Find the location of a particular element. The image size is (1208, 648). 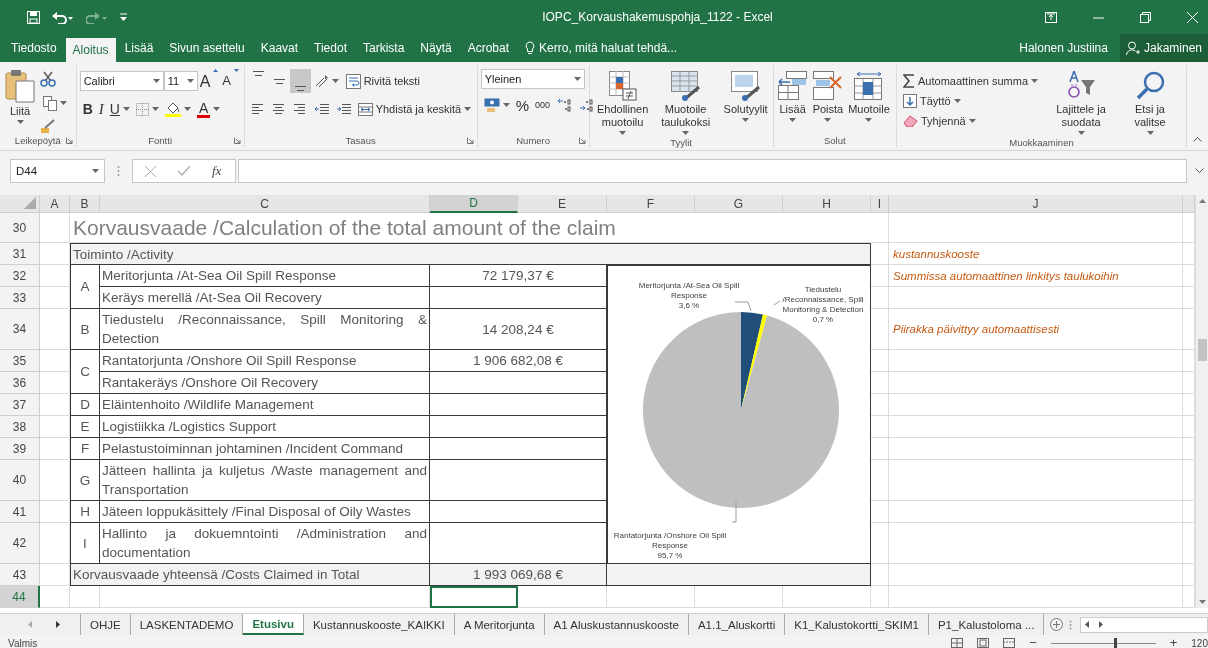

ribbon-display-icon is located at coordinates (1051, 17).